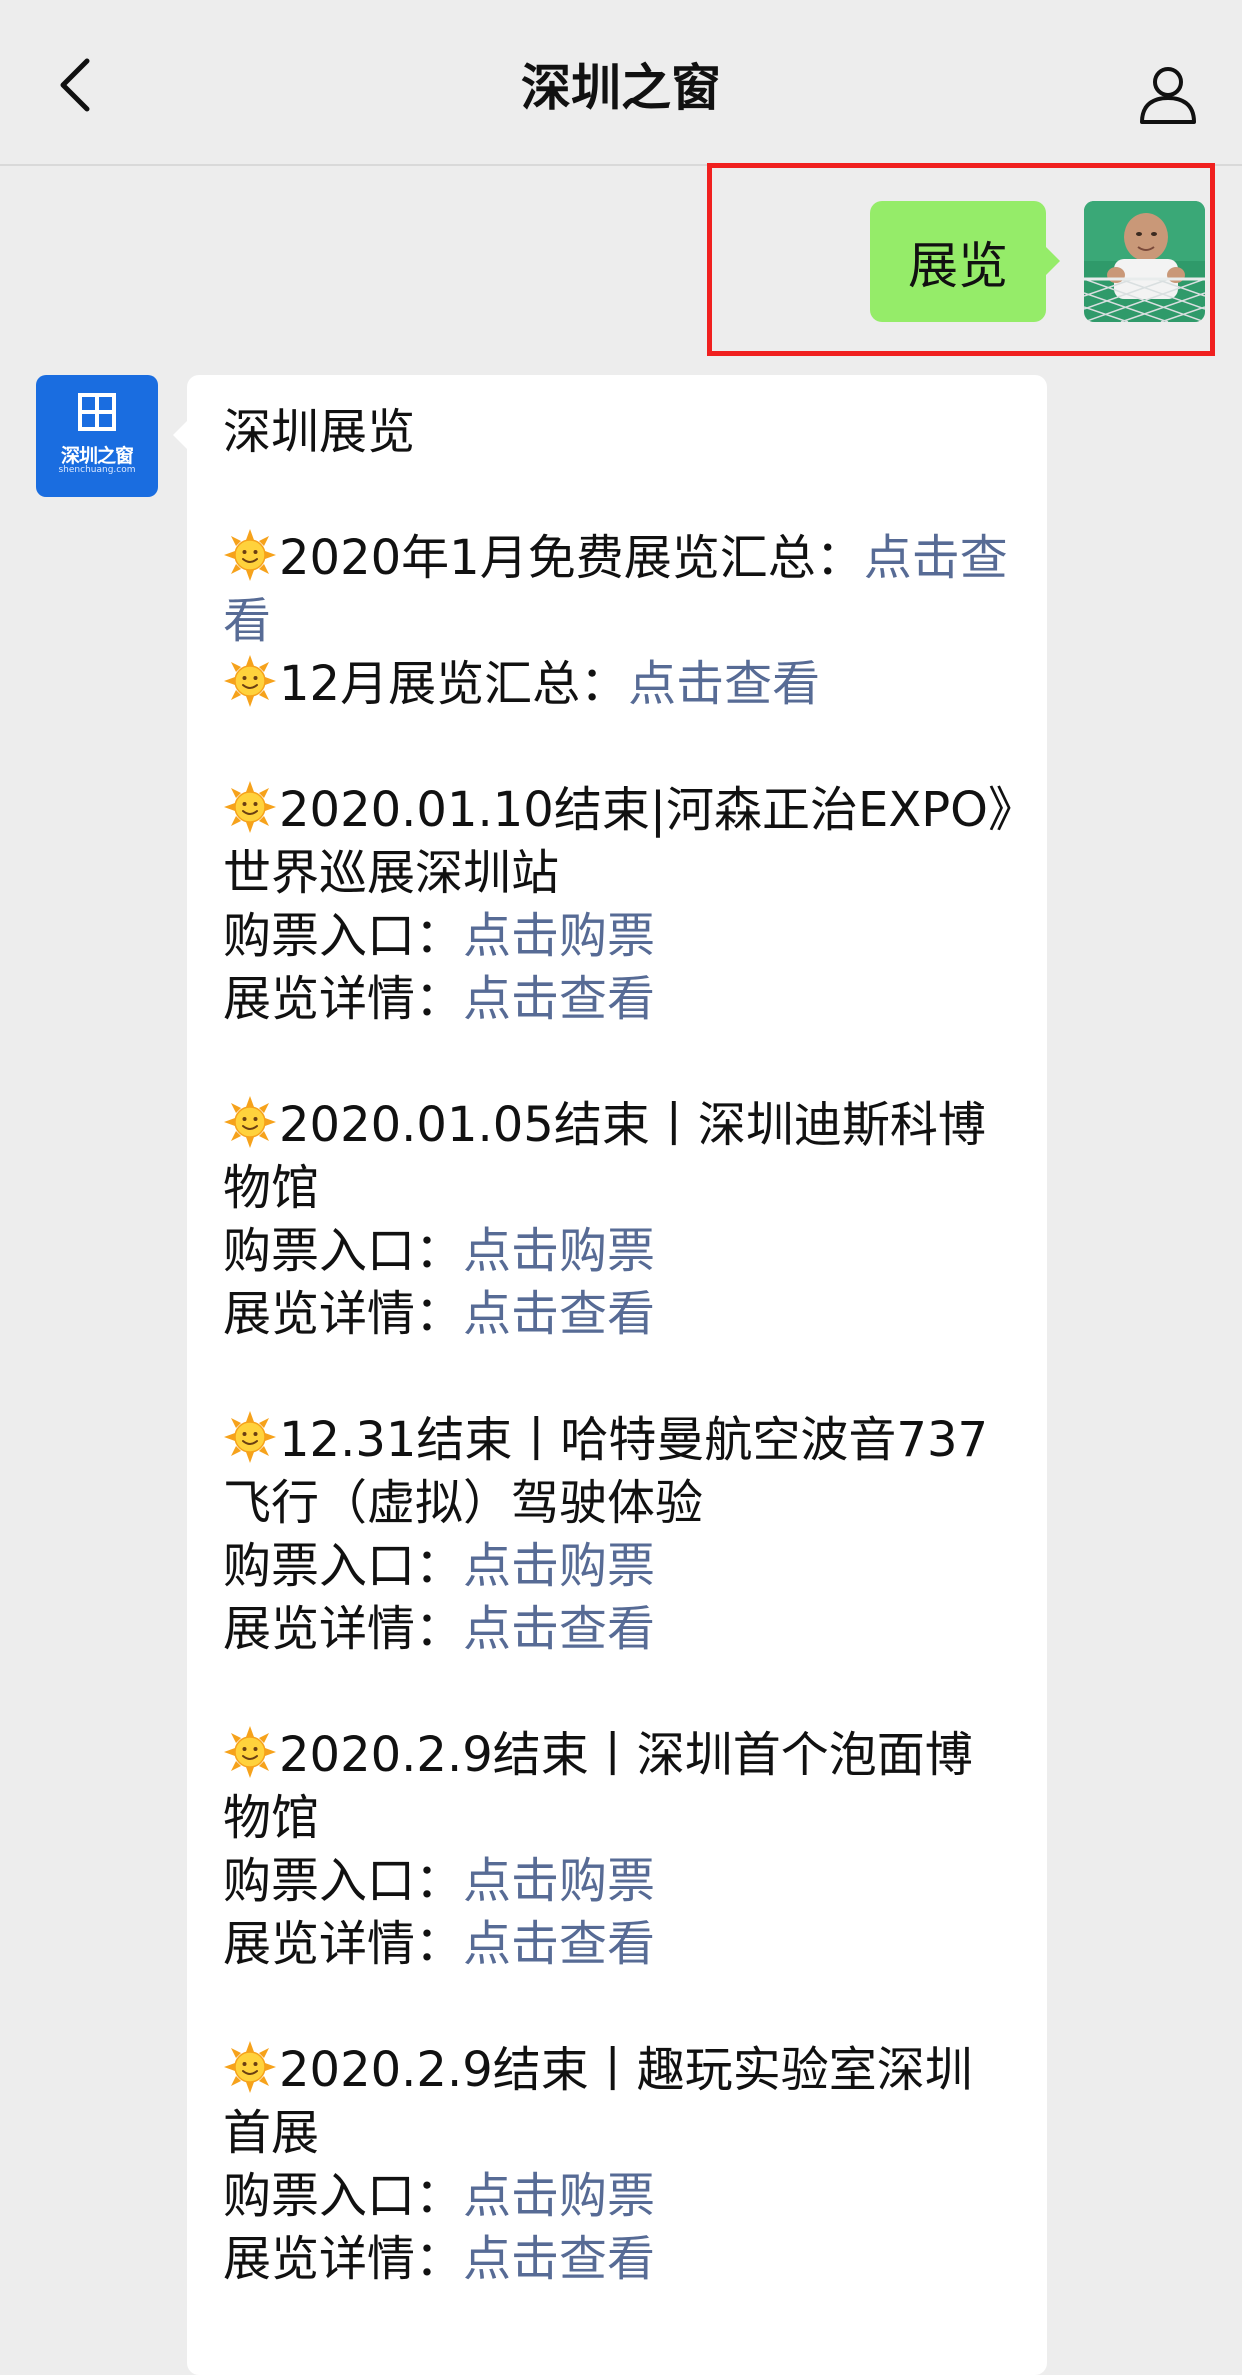  Describe the element at coordinates (319, 432) in the screenshot. I see `message-heading: 深圳展览` at that location.